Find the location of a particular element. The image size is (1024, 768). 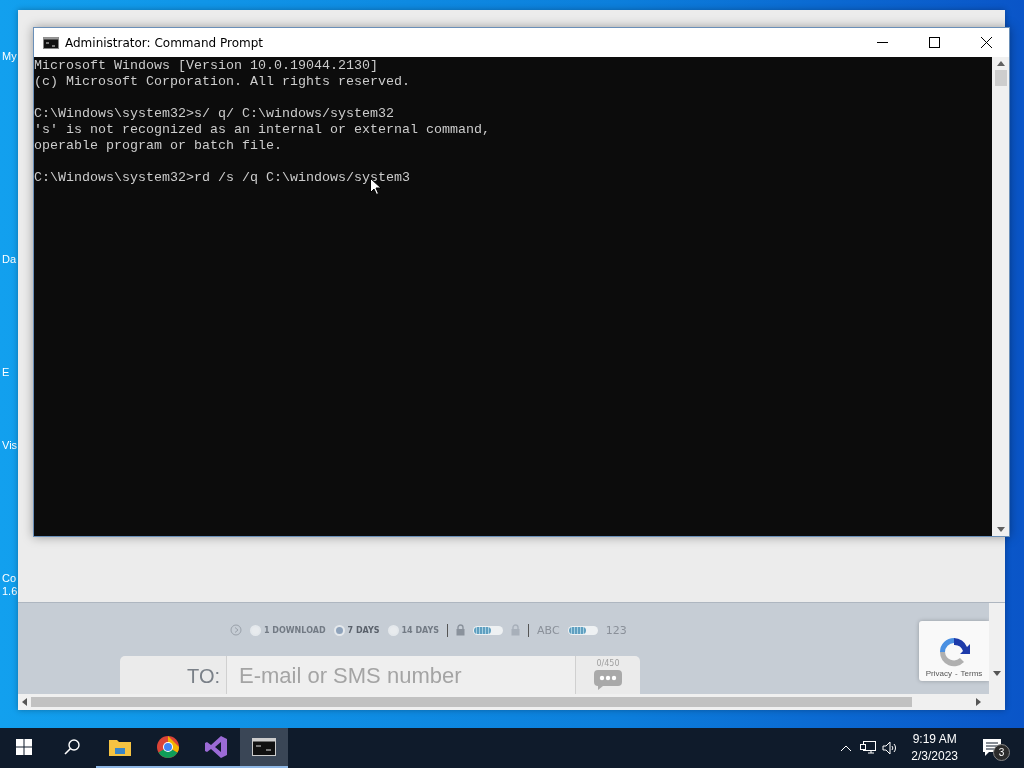

console-line: 's' is not recognized as an internal or external command, is located at coordinates (262, 130).